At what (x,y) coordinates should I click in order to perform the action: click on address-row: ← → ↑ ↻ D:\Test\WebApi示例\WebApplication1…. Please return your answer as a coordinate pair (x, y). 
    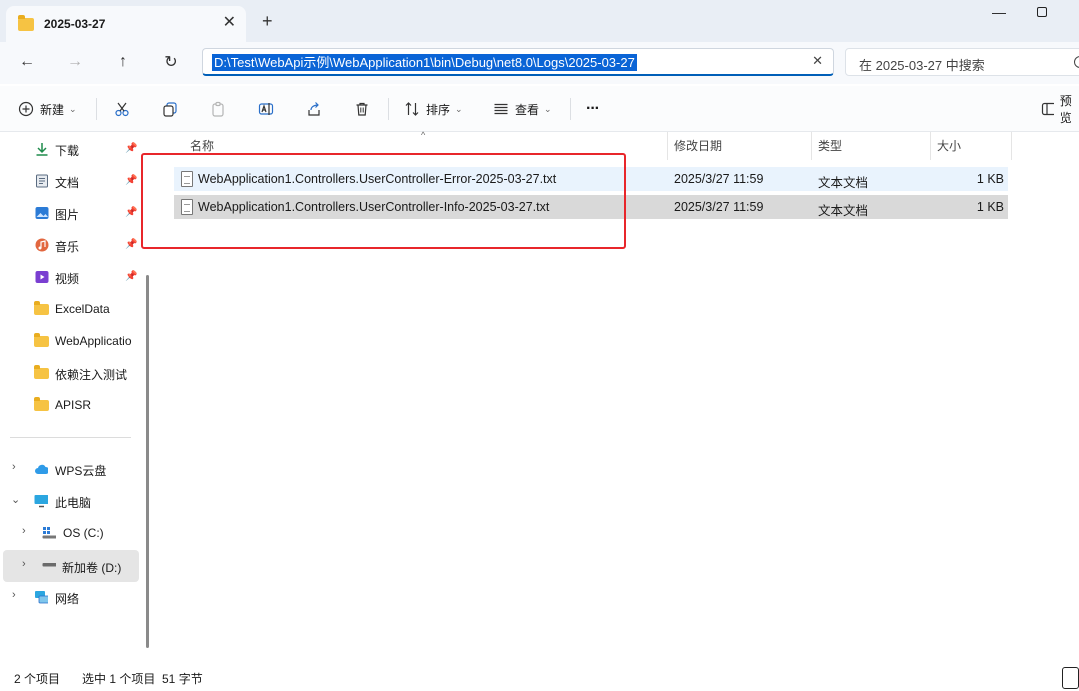
    Looking at the image, I should click on (539, 63).